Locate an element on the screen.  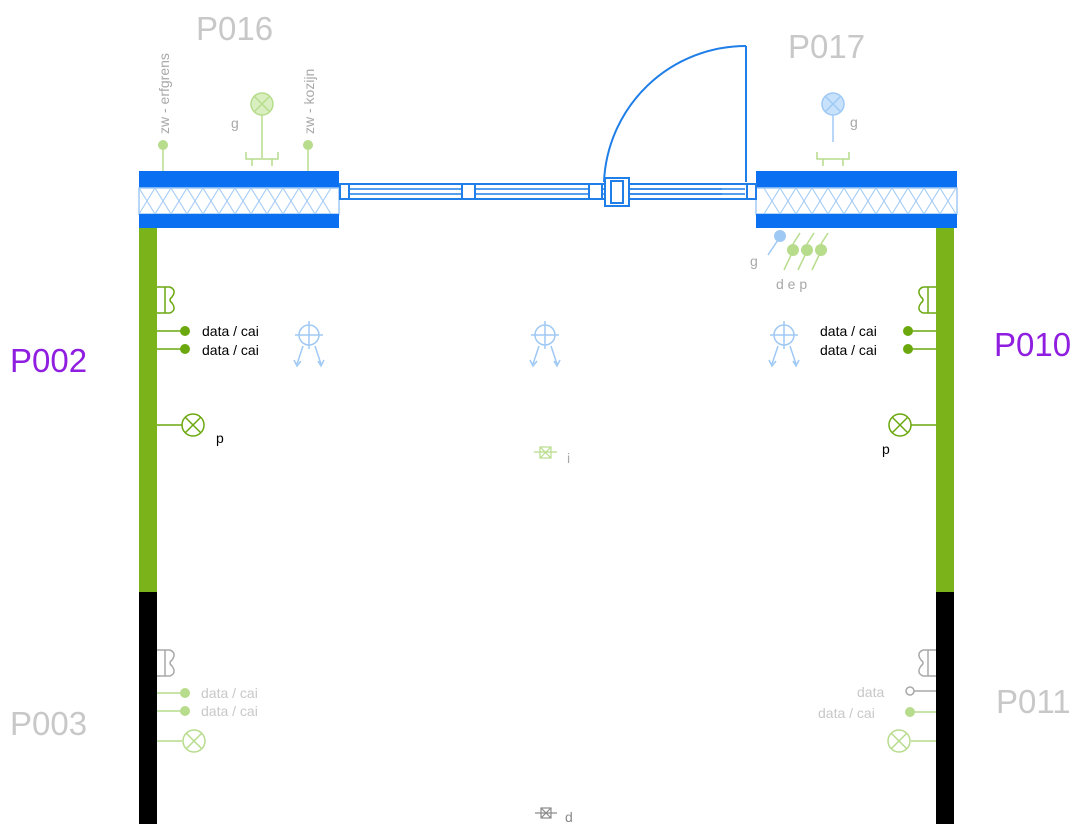
junction-box-right-lower is located at coordinates (927, 663).